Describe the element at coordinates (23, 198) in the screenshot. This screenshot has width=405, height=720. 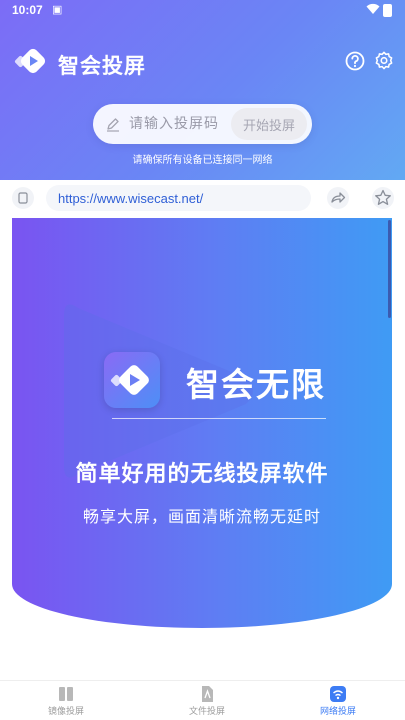
I see `tabs-icon` at that location.